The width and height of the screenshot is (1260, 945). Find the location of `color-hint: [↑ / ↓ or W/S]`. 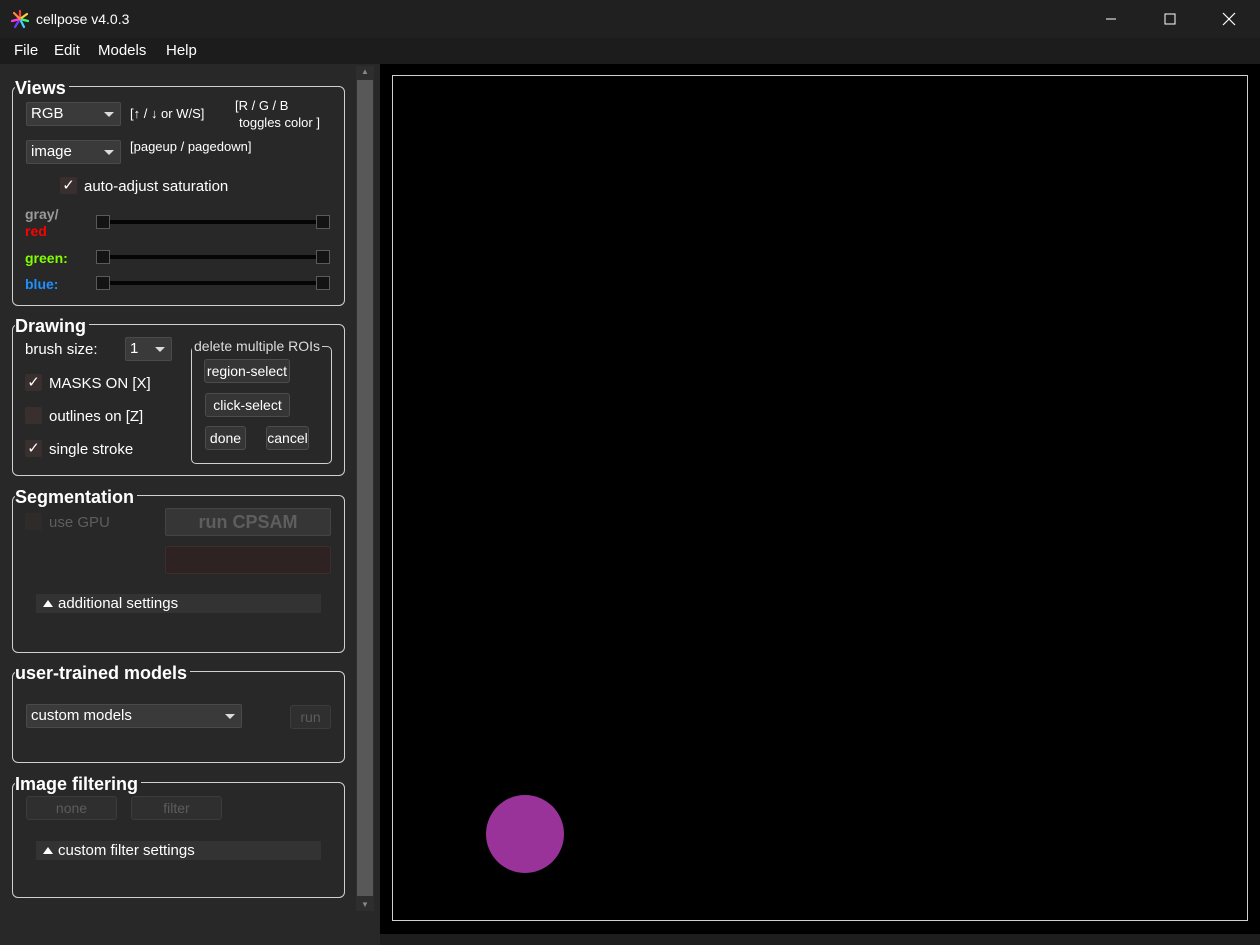

color-hint: [↑ / ↓ or W/S] is located at coordinates (167, 113).